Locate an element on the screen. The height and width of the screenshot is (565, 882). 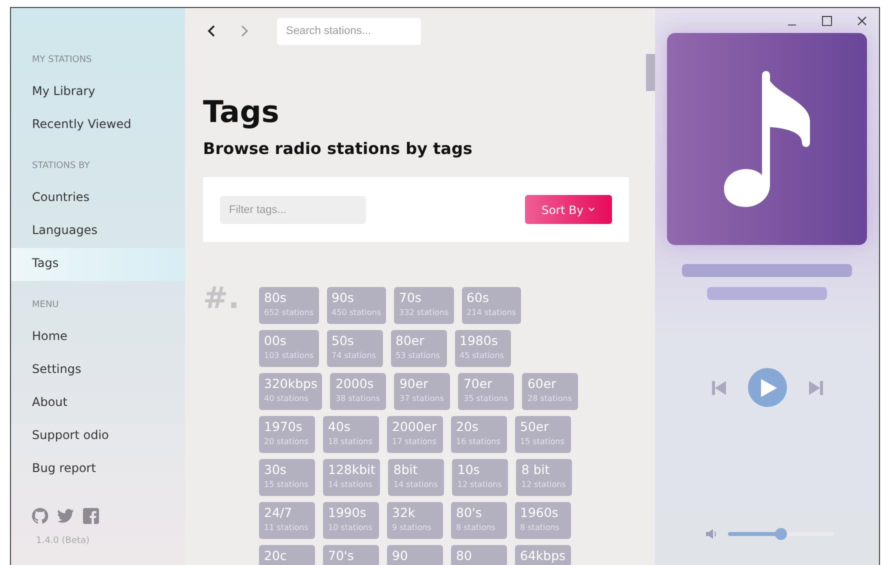
section-heading: MENU is located at coordinates (45, 305).